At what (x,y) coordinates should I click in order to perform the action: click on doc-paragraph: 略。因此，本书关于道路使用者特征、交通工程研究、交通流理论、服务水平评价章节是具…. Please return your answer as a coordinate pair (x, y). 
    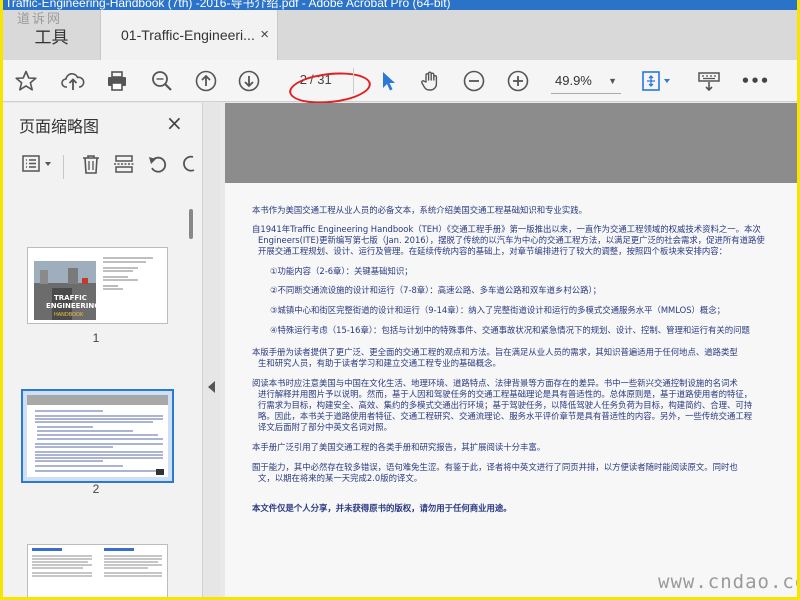
    Looking at the image, I should click on (505, 416).